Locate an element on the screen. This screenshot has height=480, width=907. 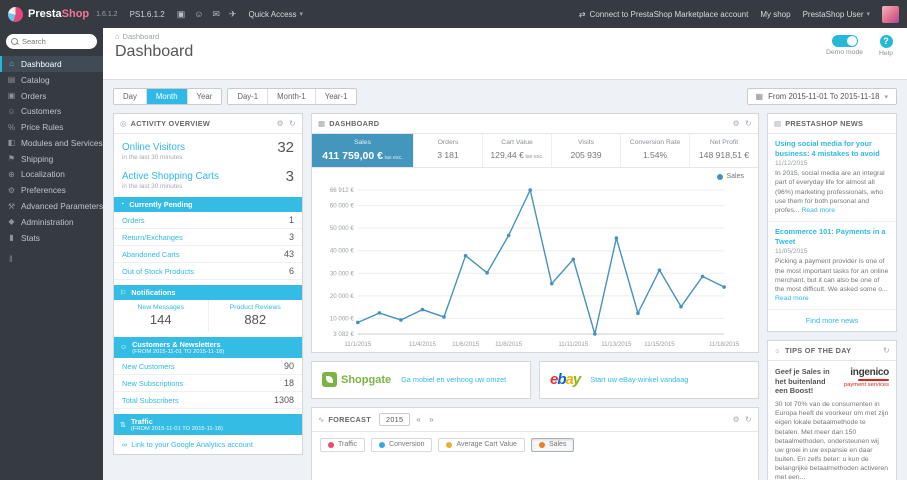
find-more-news-link: Find more news is located at coordinates (832, 320).